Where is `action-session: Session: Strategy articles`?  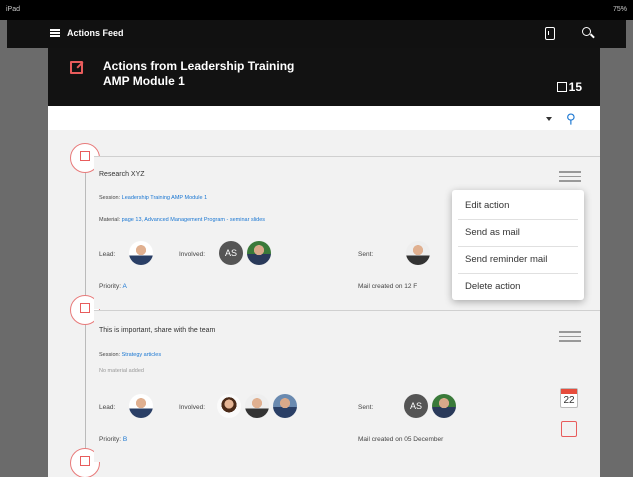 action-session: Session: Strategy articles is located at coordinates (130, 355).